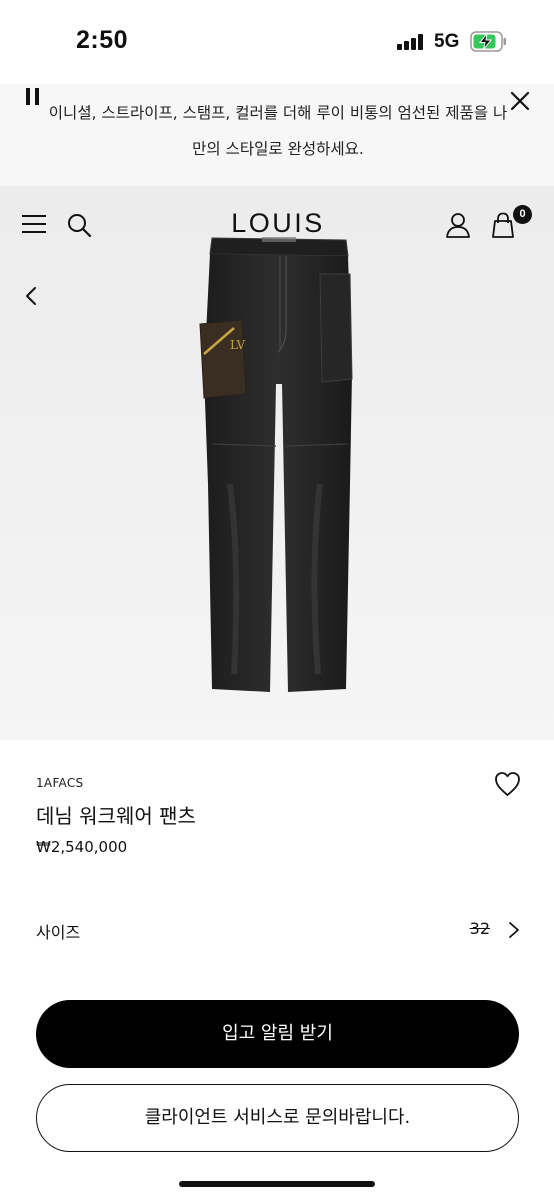 This screenshot has height=1200, width=554. What do you see at coordinates (507, 784) in the screenshot?
I see `heart-icon` at bounding box center [507, 784].